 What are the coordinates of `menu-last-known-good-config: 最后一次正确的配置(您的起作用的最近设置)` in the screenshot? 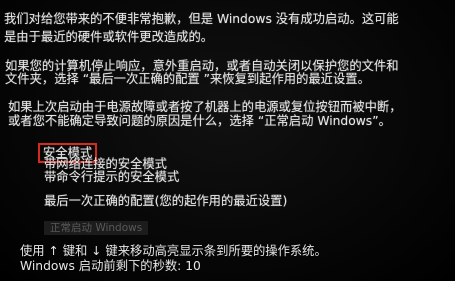 It's located at (165, 201).